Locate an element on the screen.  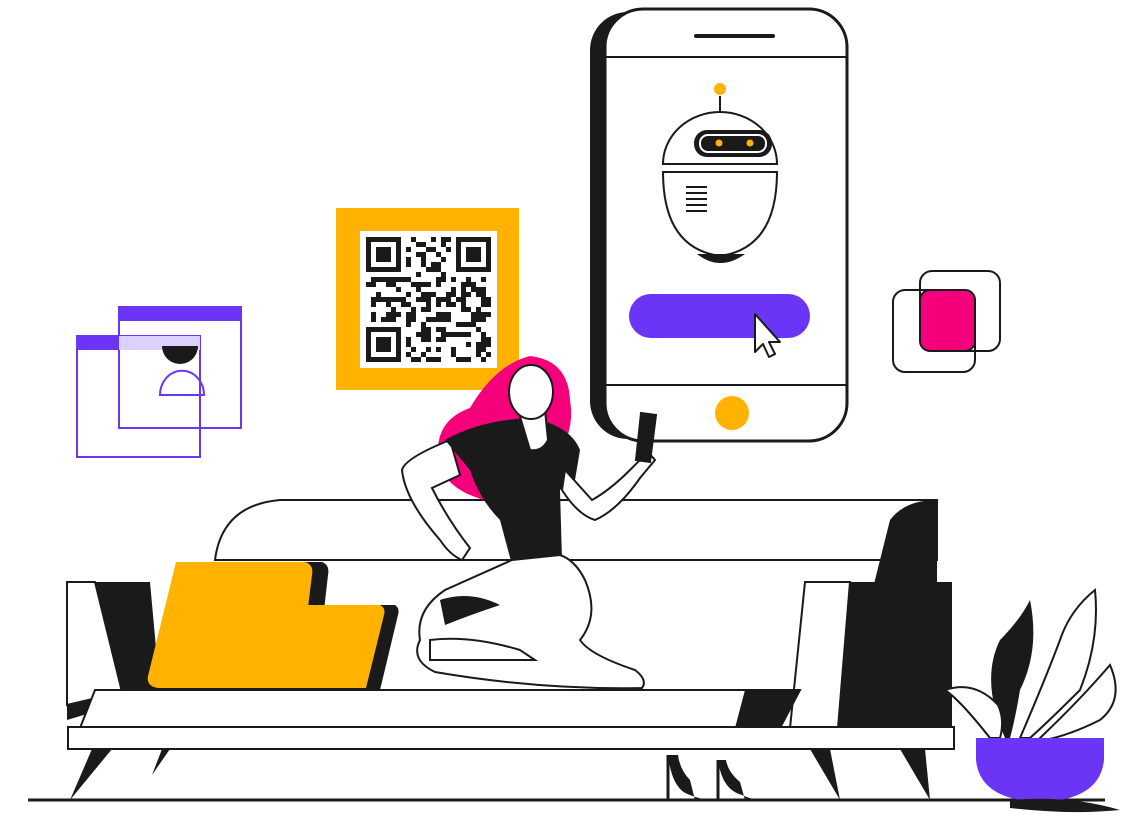
woman-face is located at coordinates (531, 392).